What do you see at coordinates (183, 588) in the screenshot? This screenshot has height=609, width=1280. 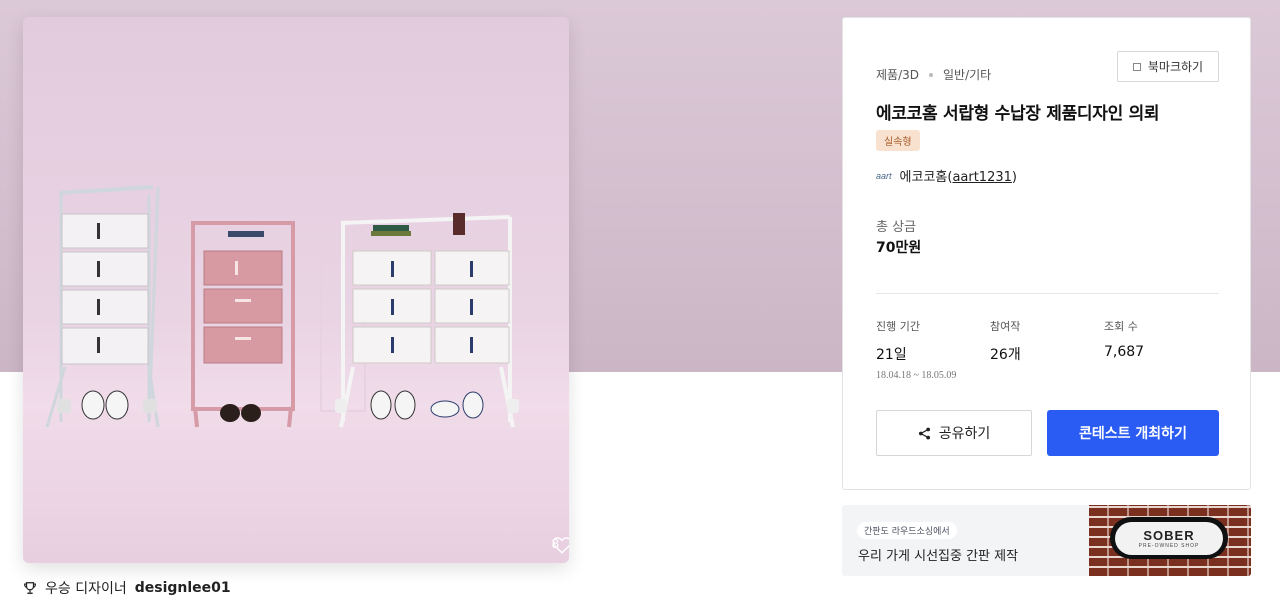 I see `winner-designer-name: designlee01` at bounding box center [183, 588].